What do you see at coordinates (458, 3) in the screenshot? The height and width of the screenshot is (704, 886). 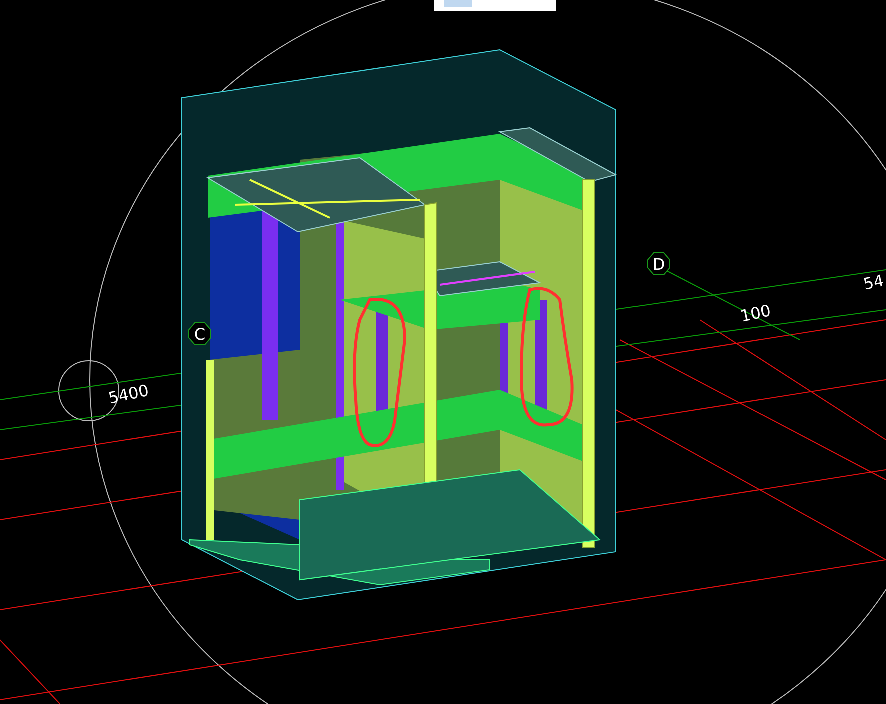 I see `toolbar-button` at bounding box center [458, 3].